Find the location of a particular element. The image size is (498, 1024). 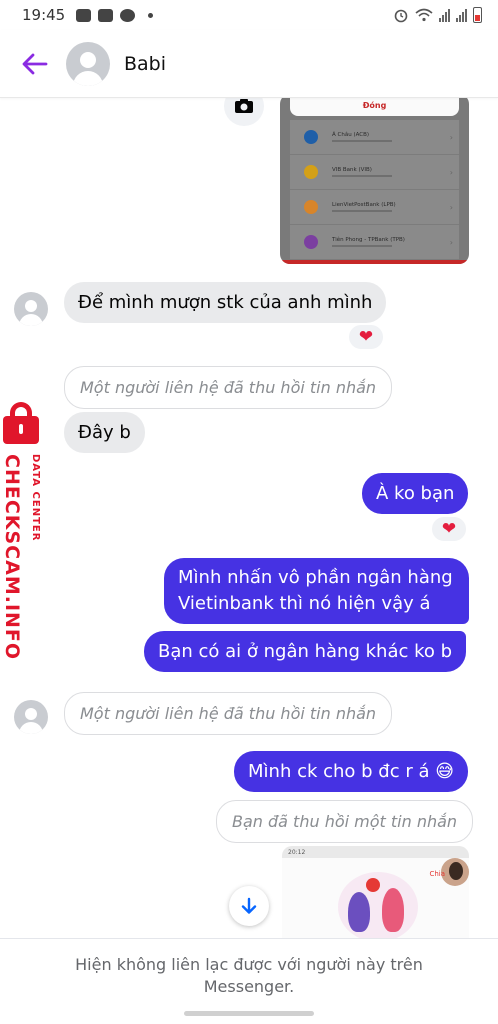

conversation-header: Babi is located at coordinates (249, 64).